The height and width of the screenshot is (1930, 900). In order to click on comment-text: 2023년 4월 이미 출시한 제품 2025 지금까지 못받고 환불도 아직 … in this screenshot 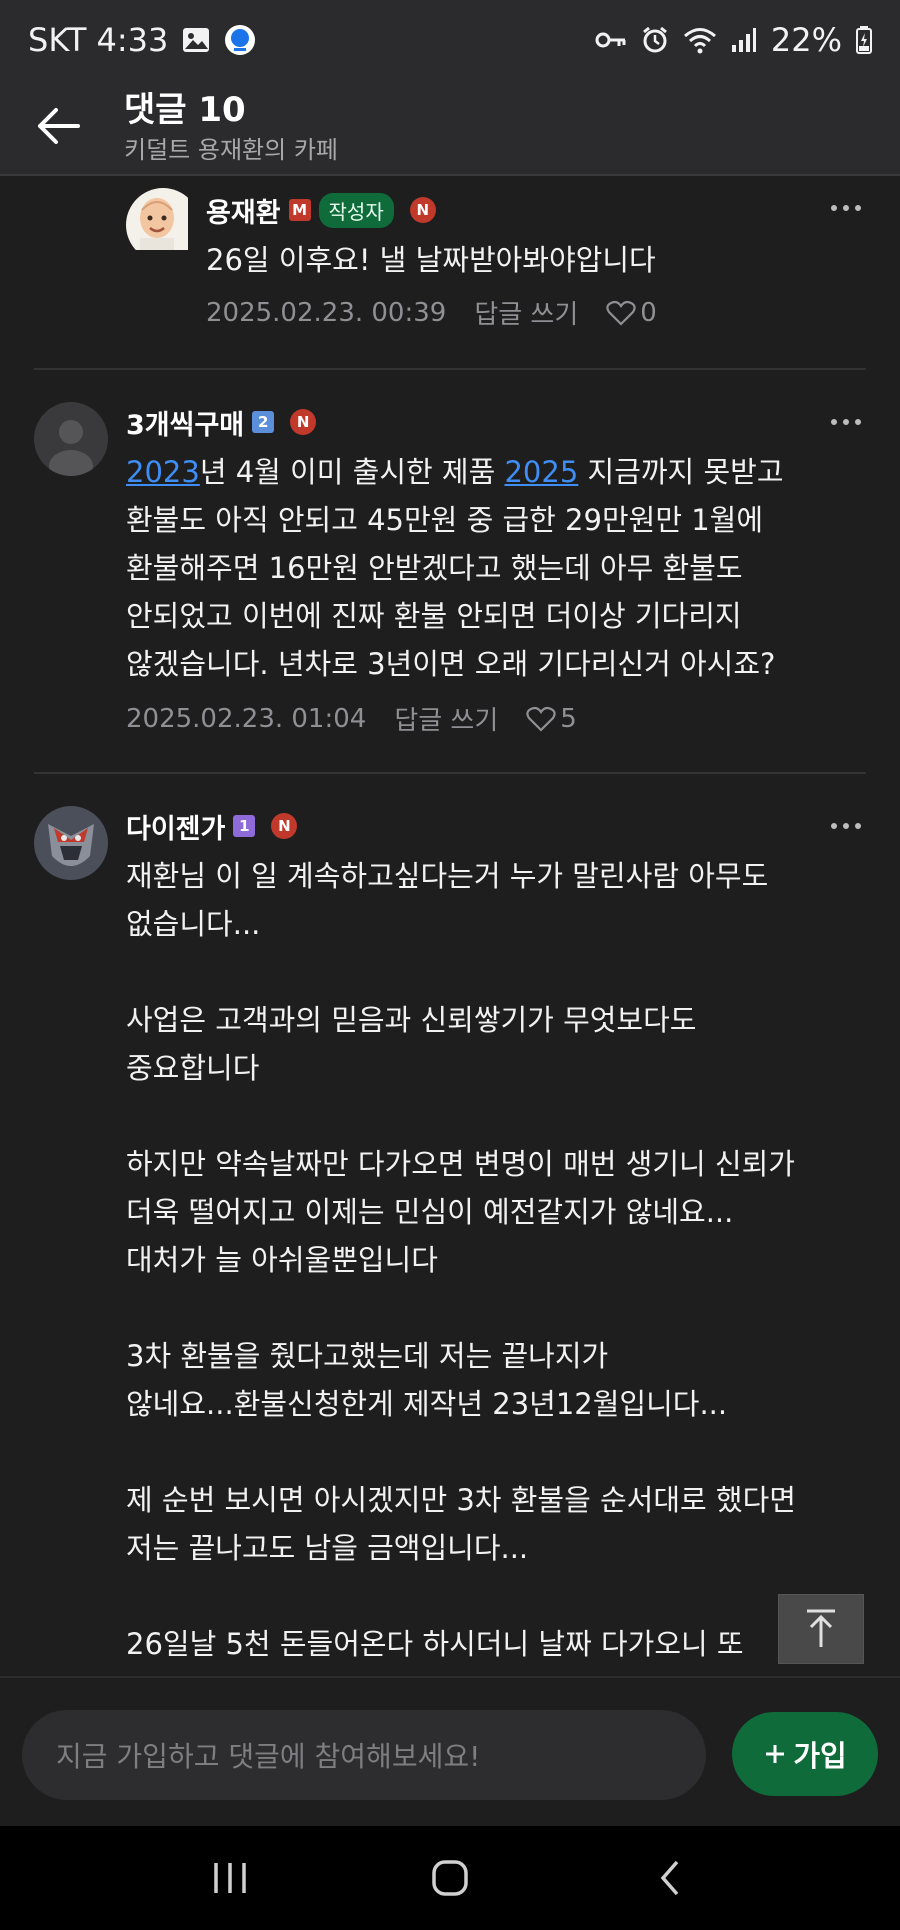, I will do `click(496, 568)`.